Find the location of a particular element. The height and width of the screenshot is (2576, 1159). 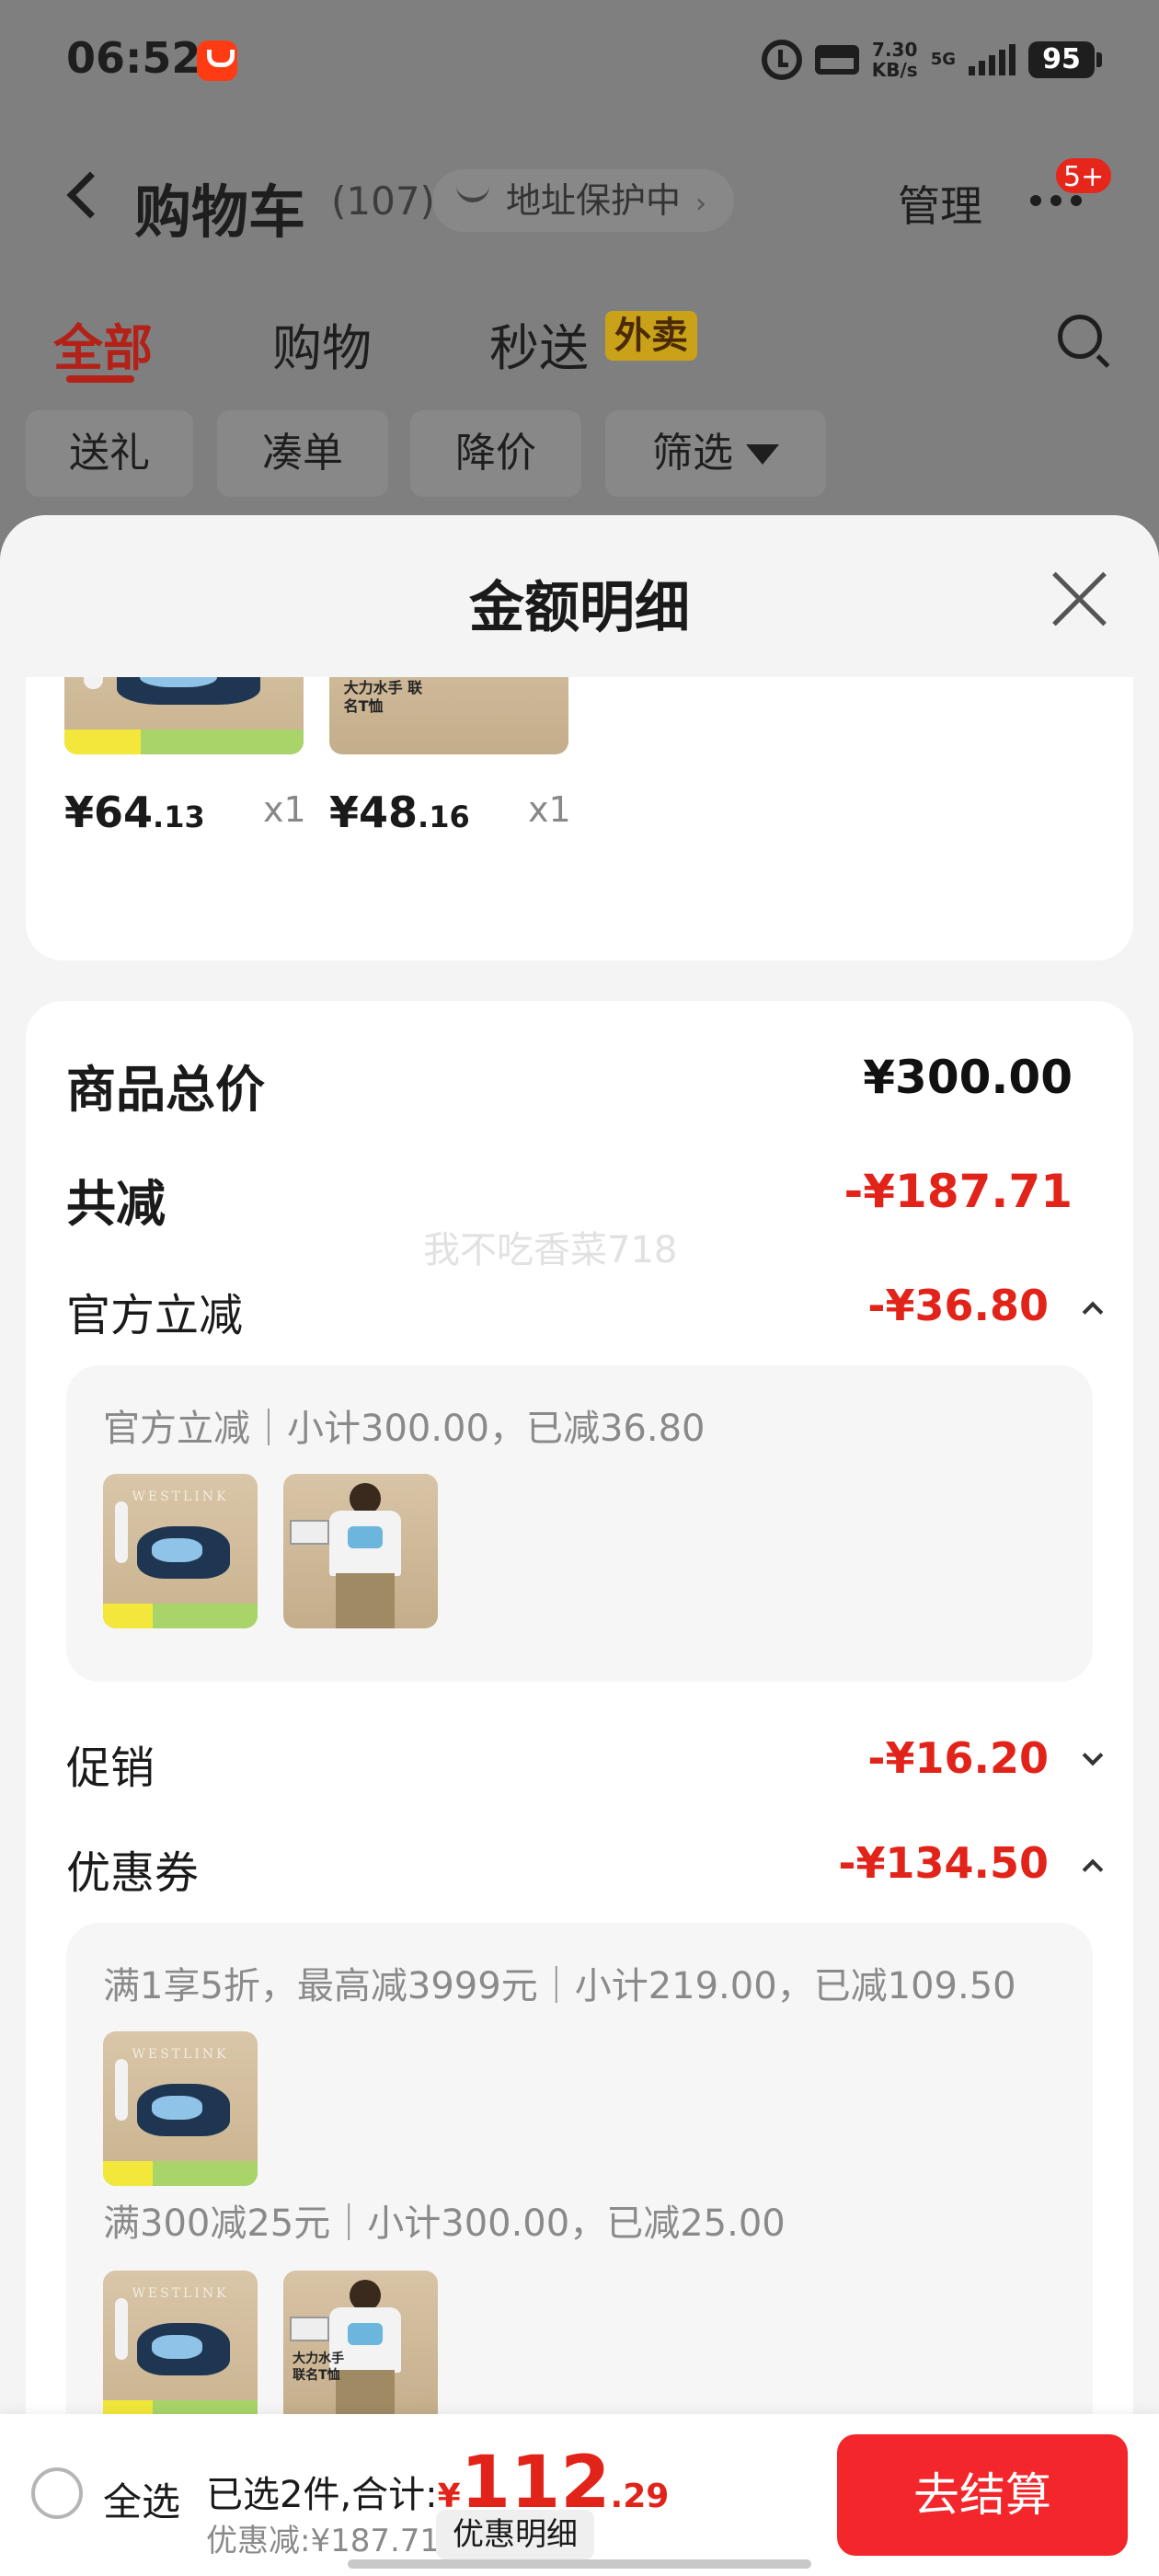

status-bar: 06:52 7.30 KB/s 5G 95 is located at coordinates (579, 62).